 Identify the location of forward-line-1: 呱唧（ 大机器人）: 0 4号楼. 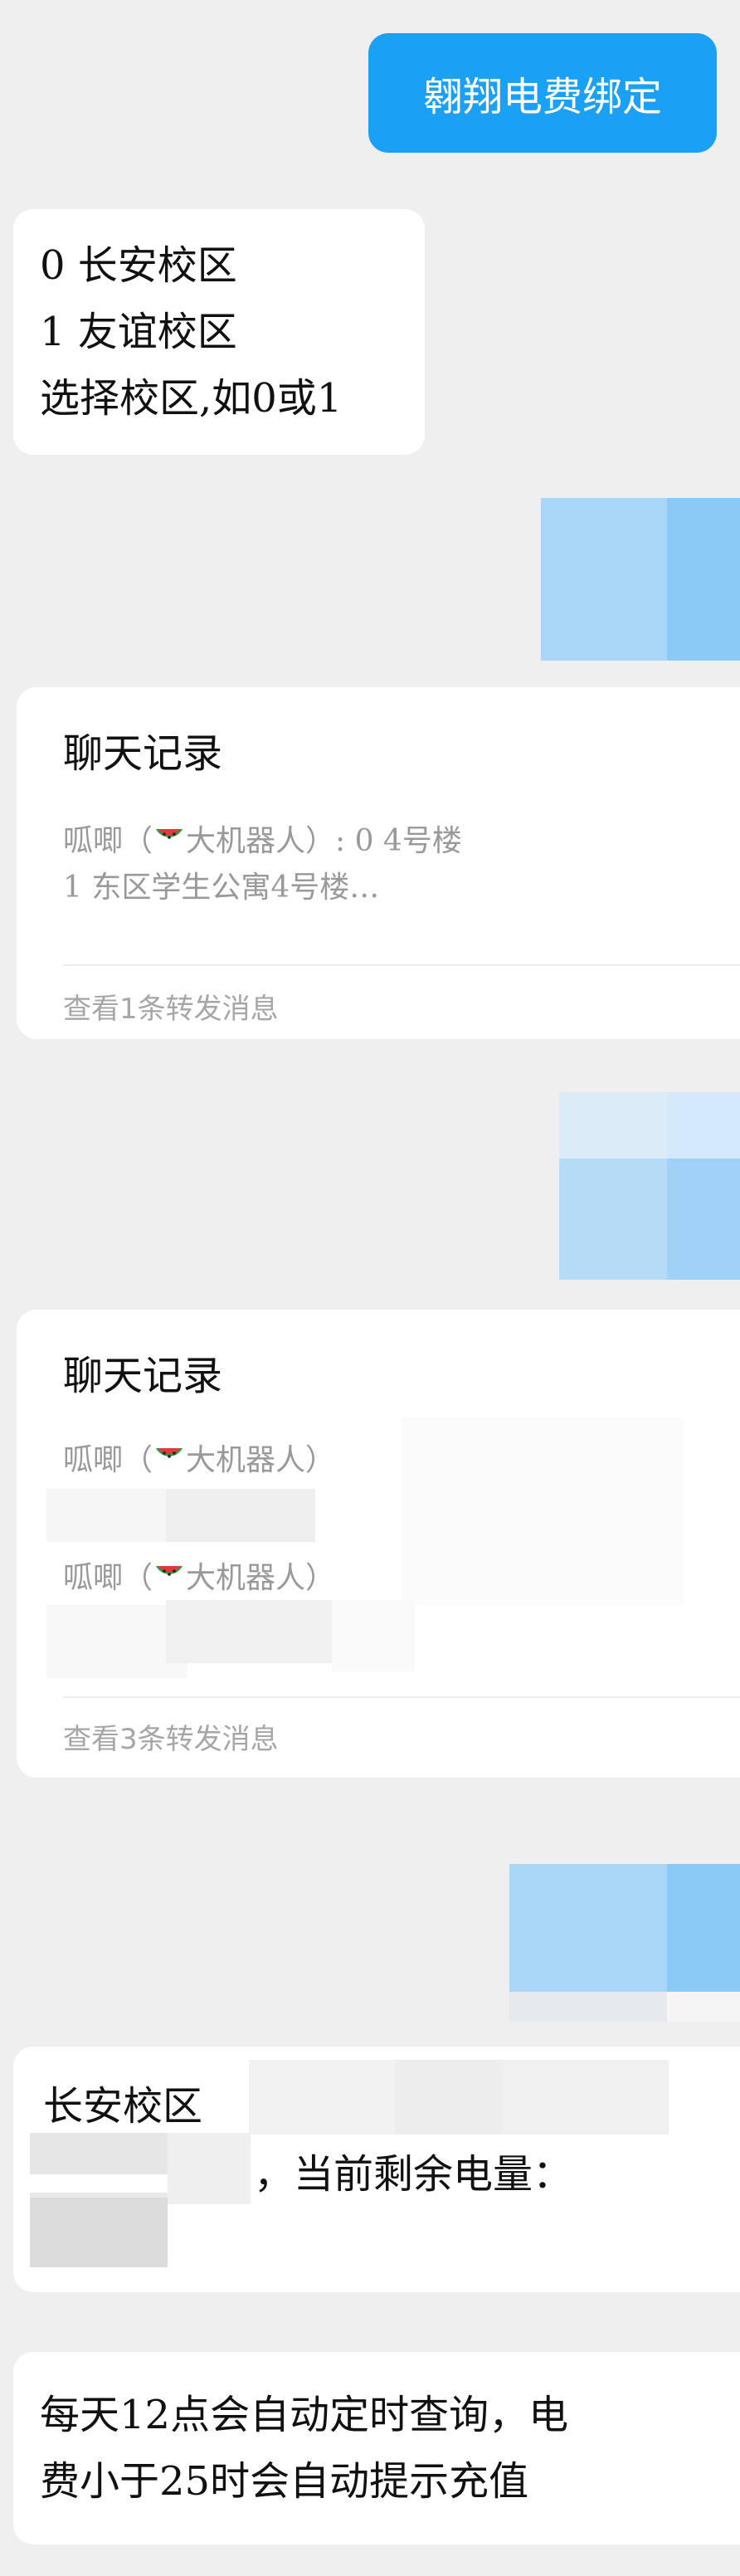
(262, 841).